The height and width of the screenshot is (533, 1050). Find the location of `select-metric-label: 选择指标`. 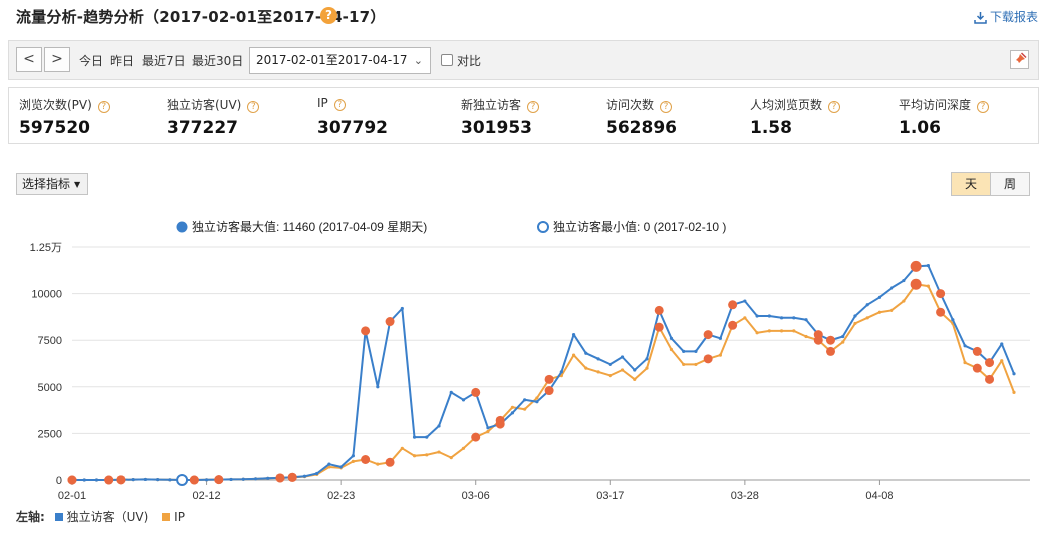

select-metric-label: 选择指标 is located at coordinates (46, 184).